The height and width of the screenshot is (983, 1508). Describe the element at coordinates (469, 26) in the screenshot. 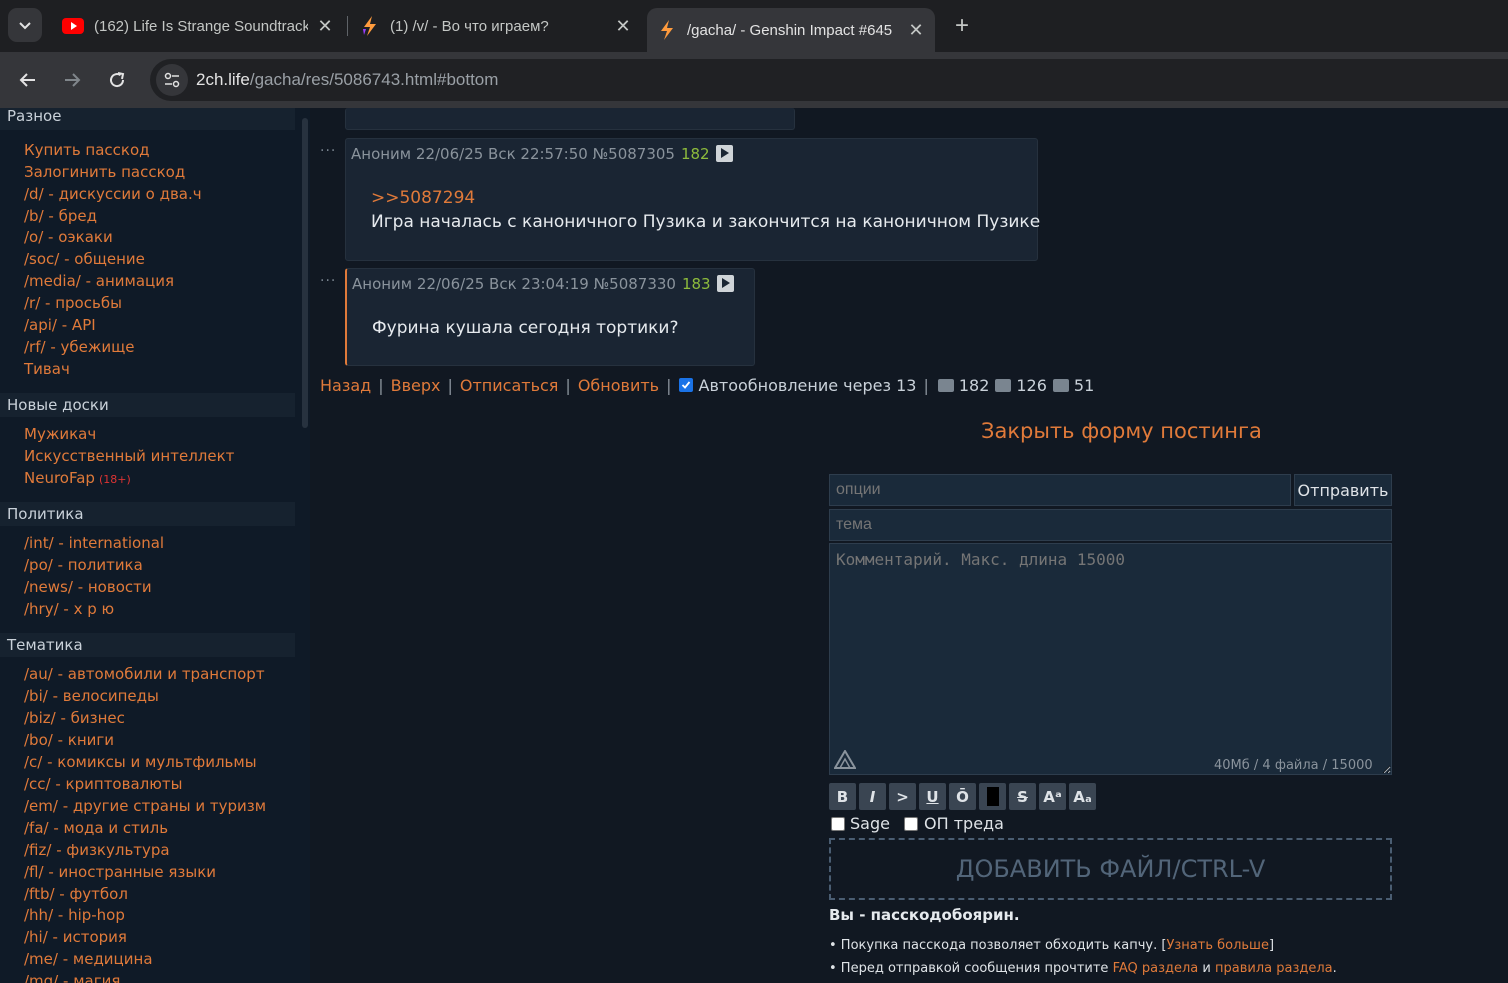

I see `tab-title: (1) /v/ - Во что играем?` at that location.